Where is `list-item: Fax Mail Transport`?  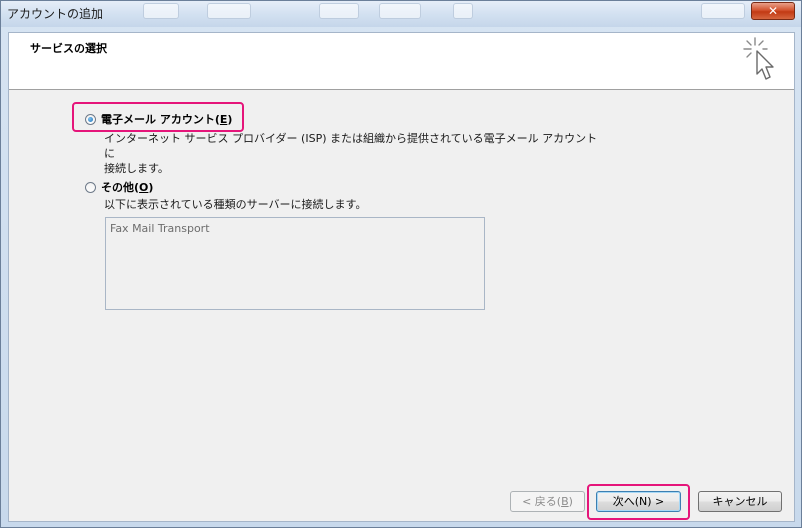
list-item: Fax Mail Transport is located at coordinates (160, 228).